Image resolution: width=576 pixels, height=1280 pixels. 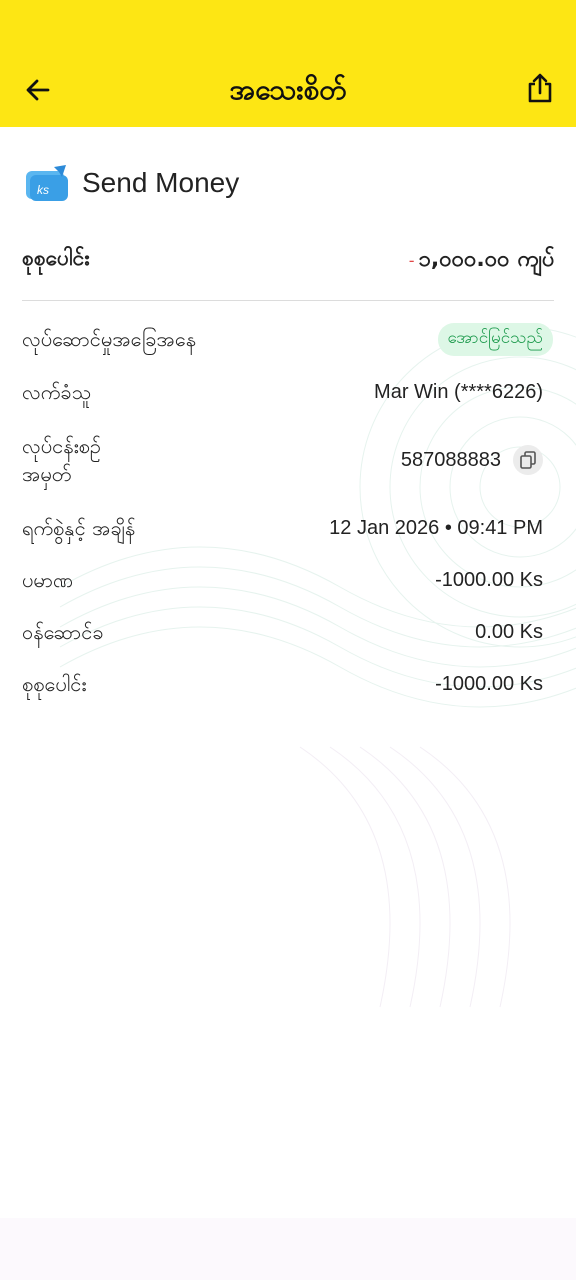 I want to click on share-icon, so click(x=540, y=88).